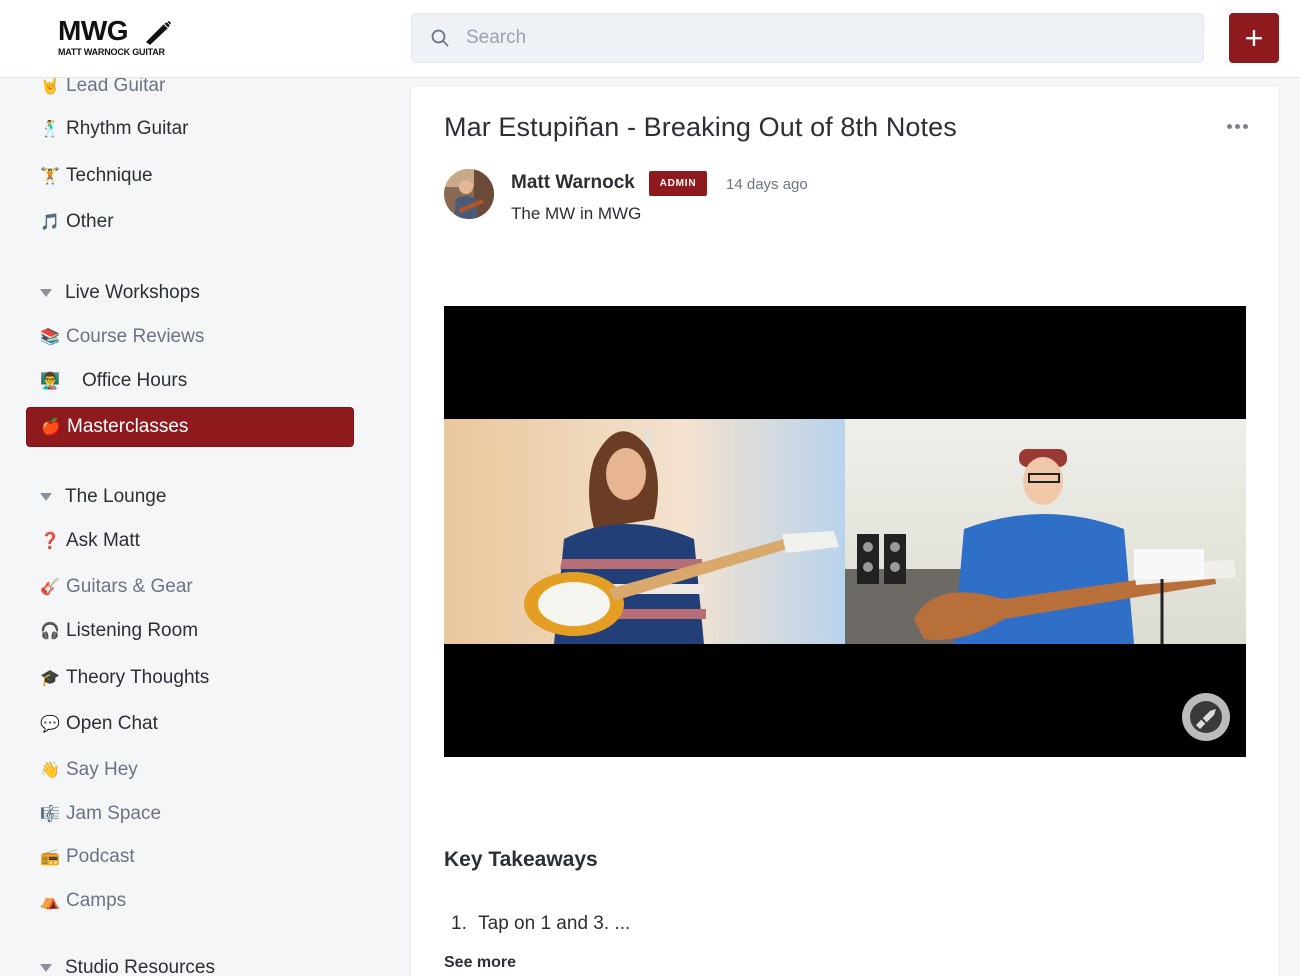 The height and width of the screenshot is (976, 1300). I want to click on rock-hand-icon: 🤘, so click(50, 86).